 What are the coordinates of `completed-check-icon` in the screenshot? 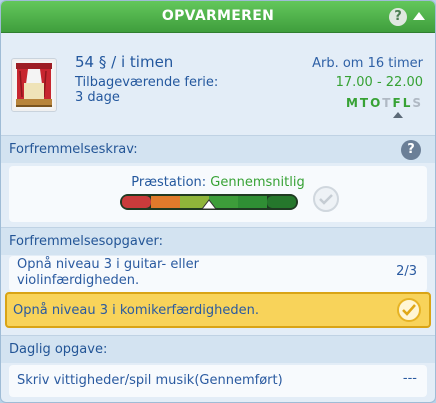 It's located at (409, 310).